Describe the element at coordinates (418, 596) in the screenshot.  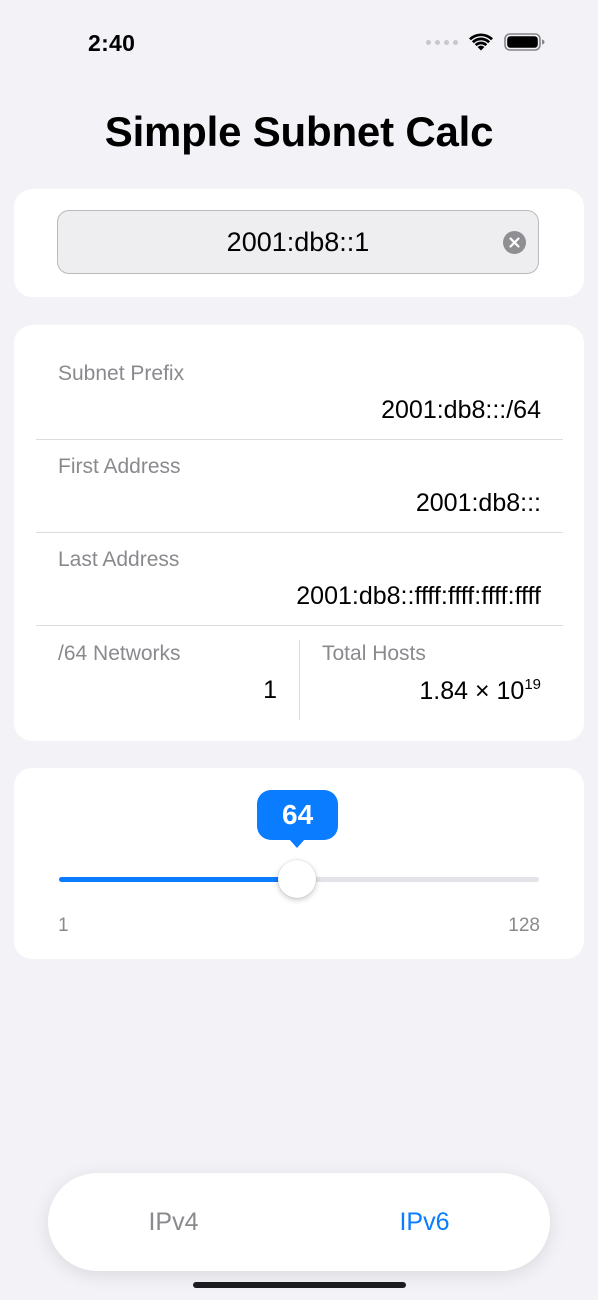
I see `last-address-value: 2001:db8::ffff:ffff:ffff:ffff` at that location.